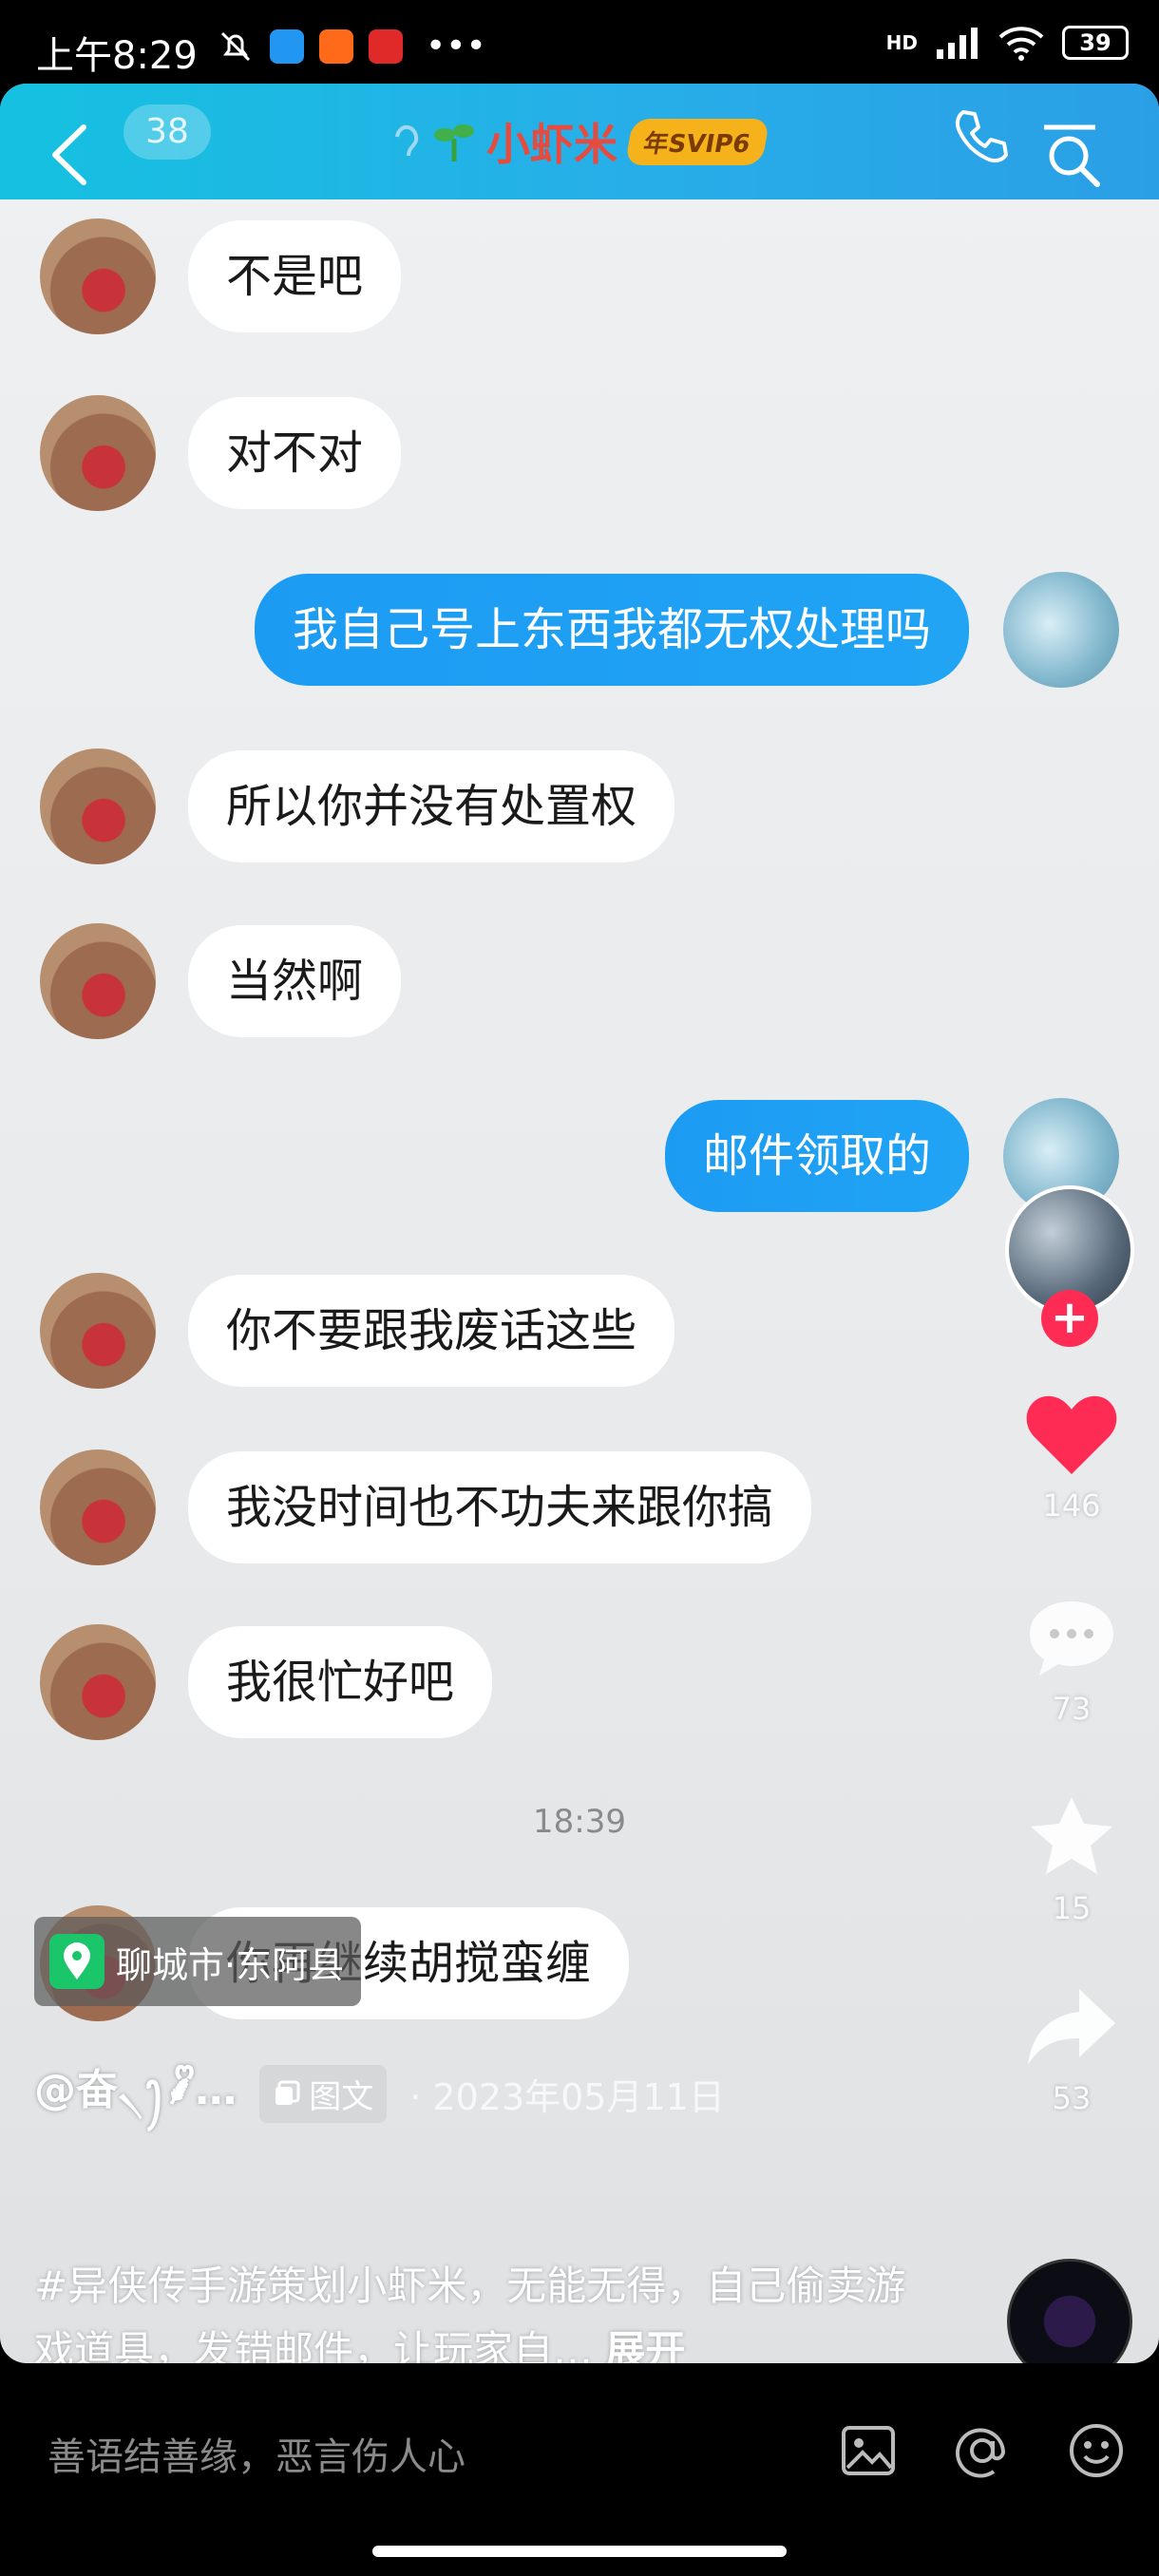  Describe the element at coordinates (579, 1822) in the screenshot. I see `chat-timestamp: 18:39` at that location.